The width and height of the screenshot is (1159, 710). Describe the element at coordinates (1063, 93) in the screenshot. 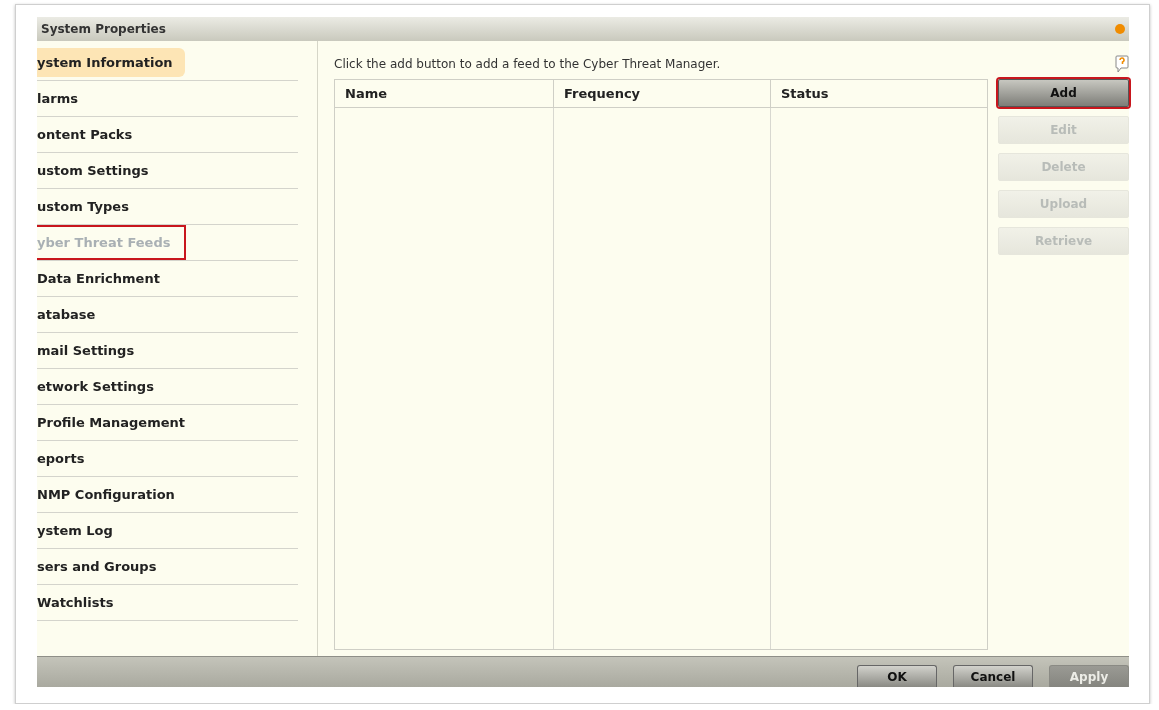

I see `action-button: Add` at that location.